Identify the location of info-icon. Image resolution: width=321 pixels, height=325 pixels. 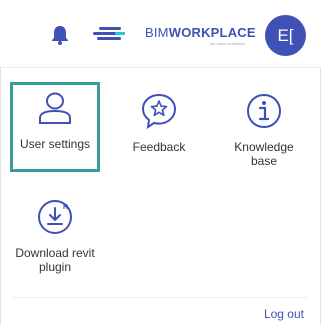
(264, 111).